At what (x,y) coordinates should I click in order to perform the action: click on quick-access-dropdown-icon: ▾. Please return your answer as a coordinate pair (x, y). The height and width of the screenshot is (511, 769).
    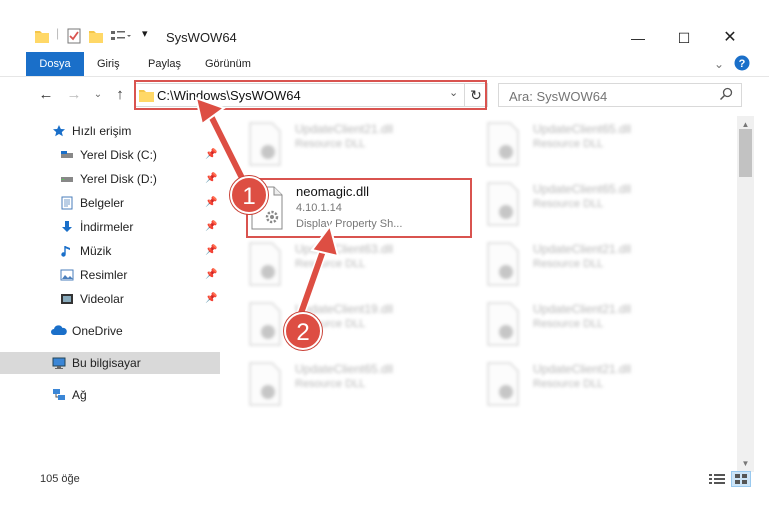
    Looking at the image, I should click on (145, 36).